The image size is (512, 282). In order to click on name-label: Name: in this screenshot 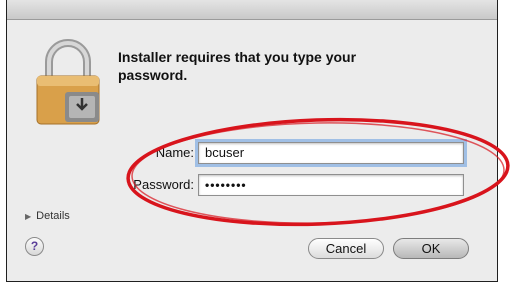, I will do `click(174, 152)`.